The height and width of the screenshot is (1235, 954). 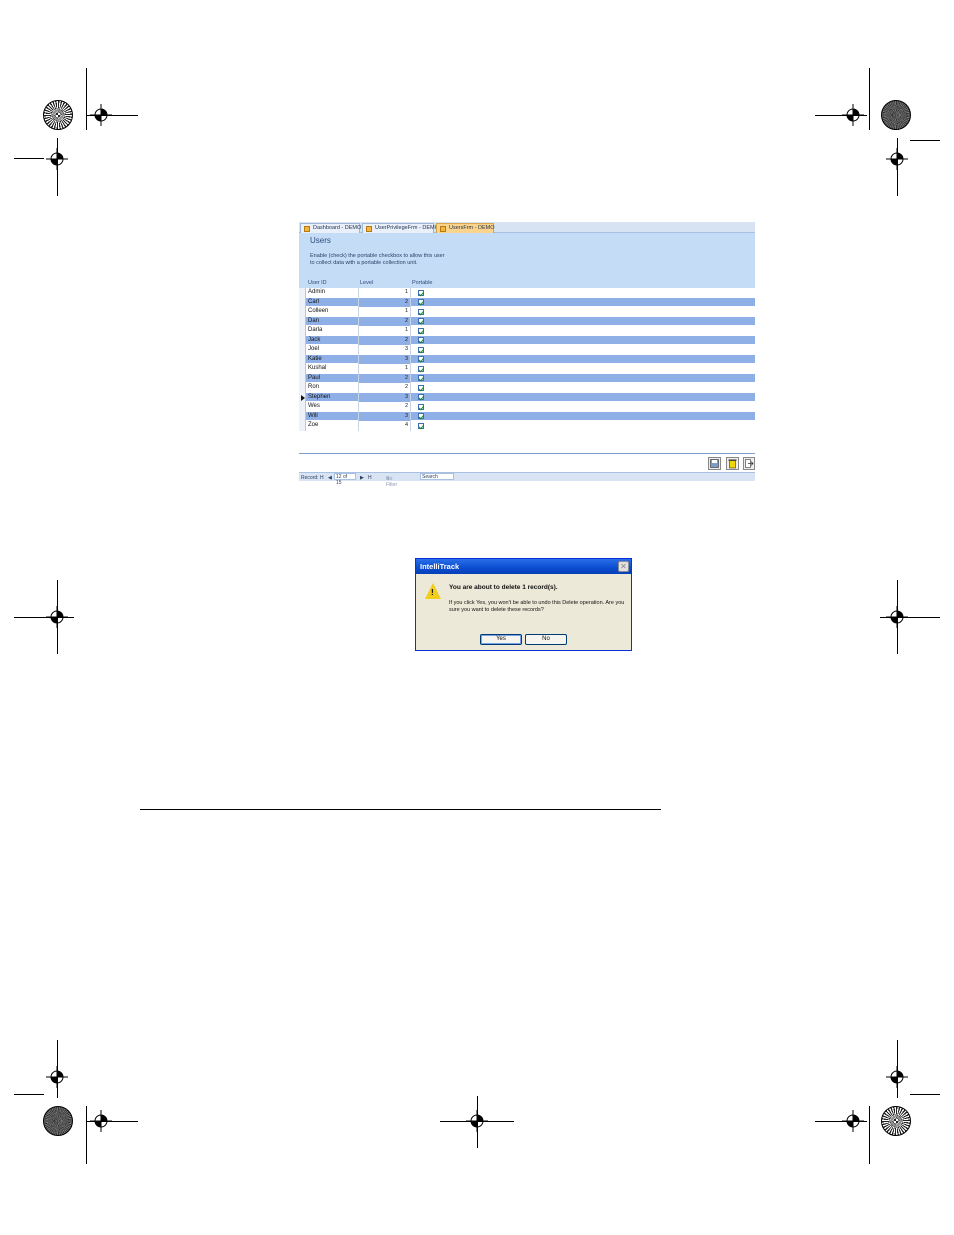 What do you see at coordinates (330, 228) in the screenshot?
I see `tab-dashboard: Dashboard - DEMO` at bounding box center [330, 228].